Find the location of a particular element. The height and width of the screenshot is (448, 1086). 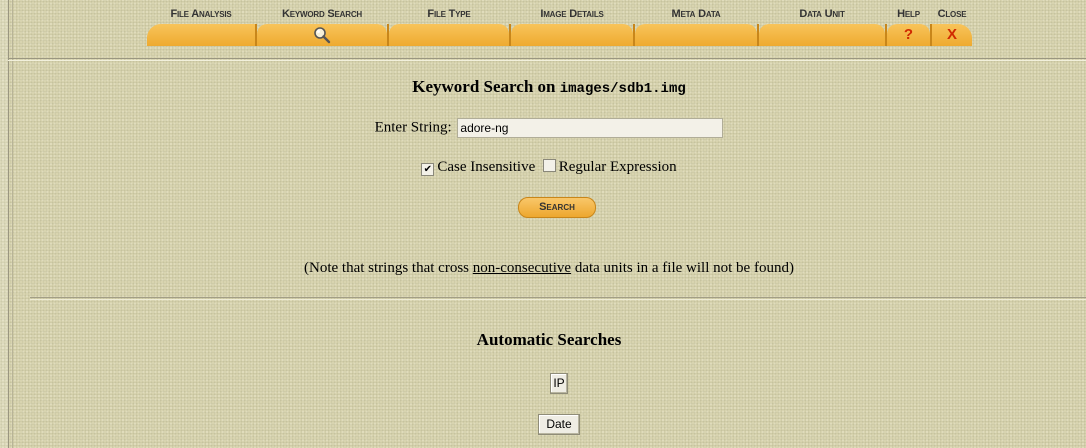

tab-file-type: File Type is located at coordinates (449, 26).